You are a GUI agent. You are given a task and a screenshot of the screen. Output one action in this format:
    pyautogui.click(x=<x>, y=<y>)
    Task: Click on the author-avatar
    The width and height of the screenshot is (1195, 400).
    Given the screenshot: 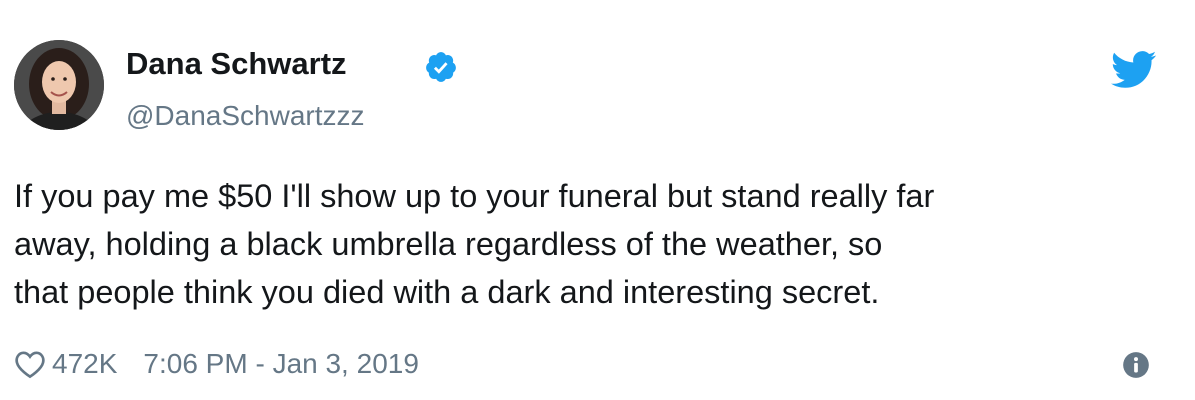 What is the action you would take?
    pyautogui.click(x=59, y=85)
    